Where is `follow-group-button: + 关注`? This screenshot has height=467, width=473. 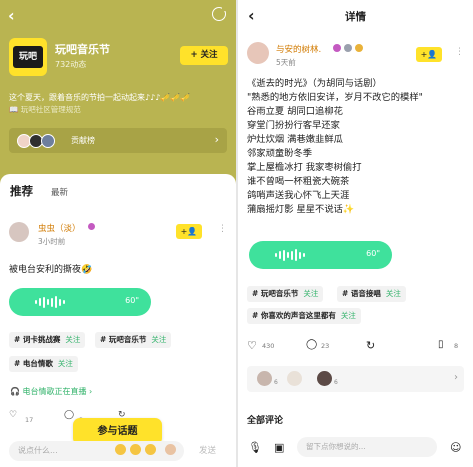
follow-group-button: + 关注 is located at coordinates (204, 55).